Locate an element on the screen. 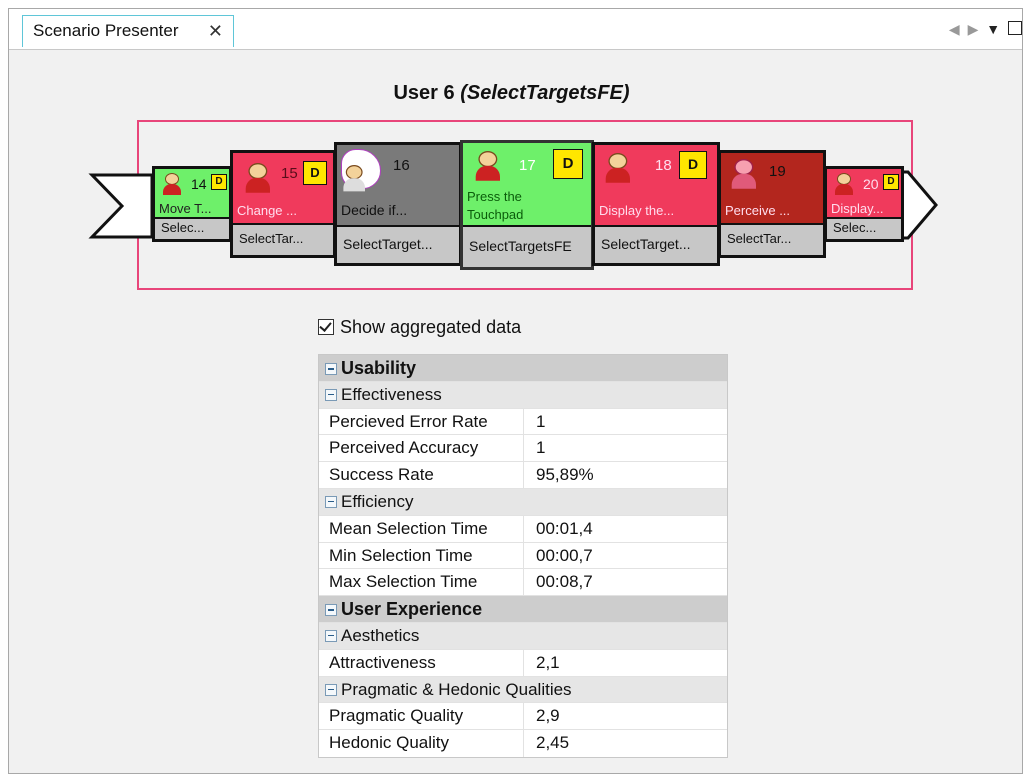  metric-name: Perceived Accuracy is located at coordinates (404, 448).